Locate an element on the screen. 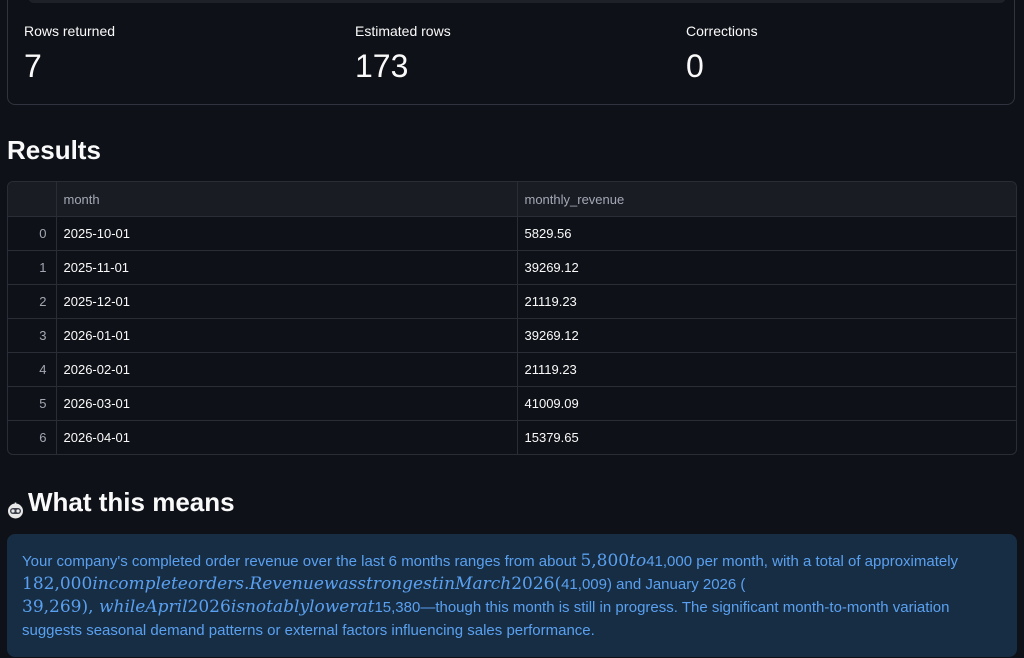  table-row: 5 2026-03-01 41009.09 is located at coordinates (512, 403).